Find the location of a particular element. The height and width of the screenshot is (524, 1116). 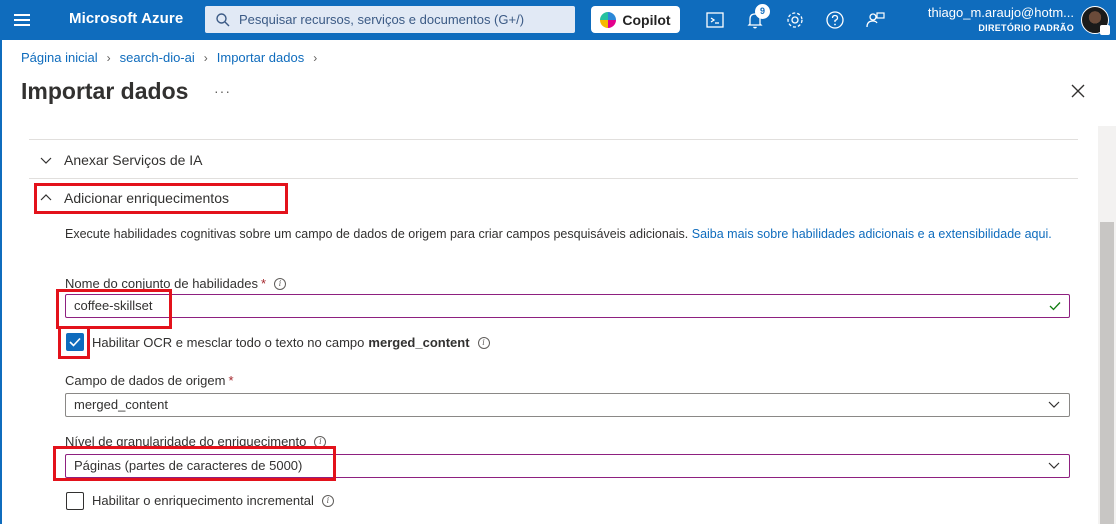

search-icon is located at coordinates (223, 19).